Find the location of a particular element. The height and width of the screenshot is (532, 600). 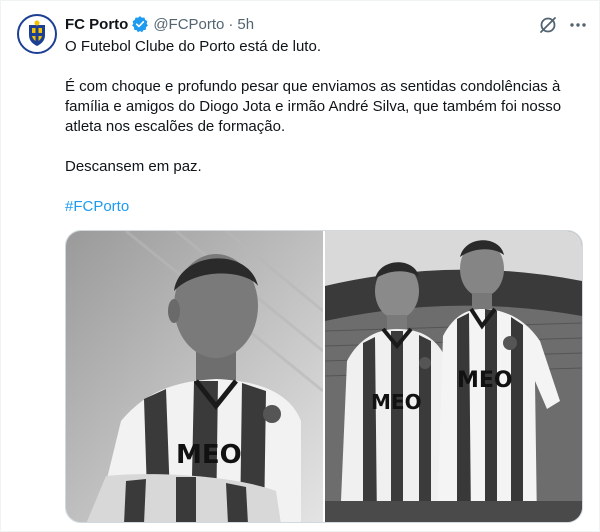

sponsor-label-right-2: MEO is located at coordinates (485, 380).